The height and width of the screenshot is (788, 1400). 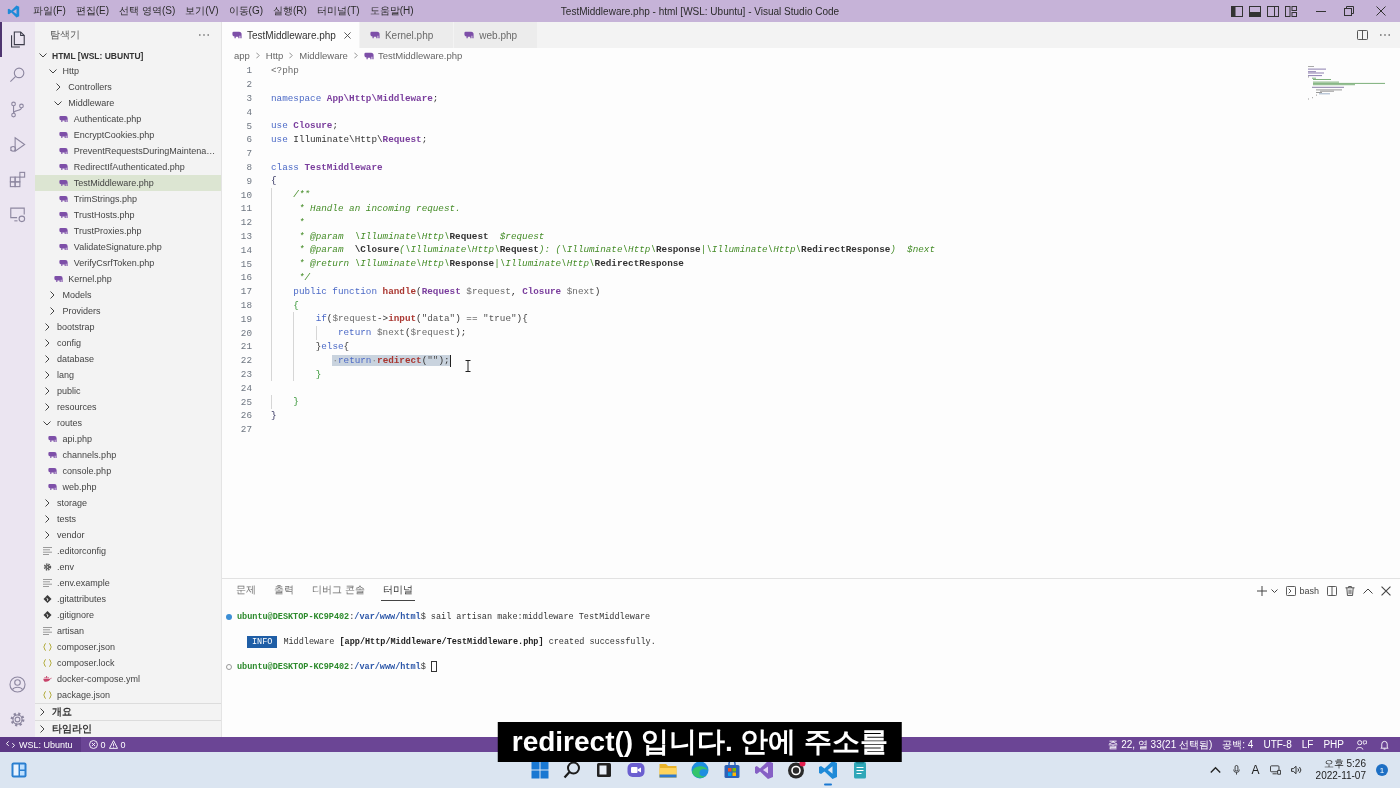 What do you see at coordinates (1340, 776) in the screenshot?
I see `clock-date: 2022-11-07` at bounding box center [1340, 776].